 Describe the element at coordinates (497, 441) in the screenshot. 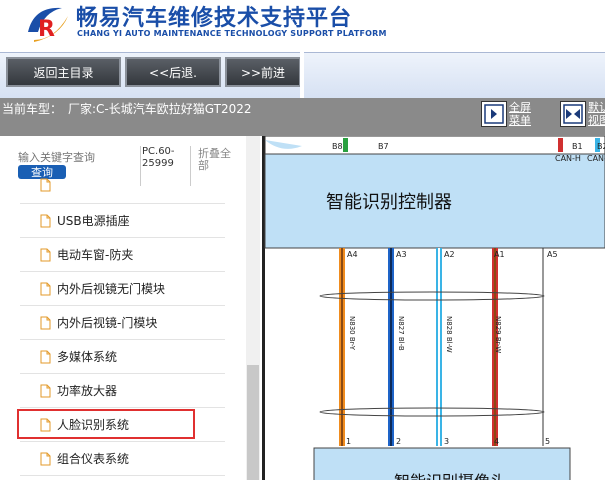

I see `pin-label-bottom: 4` at that location.